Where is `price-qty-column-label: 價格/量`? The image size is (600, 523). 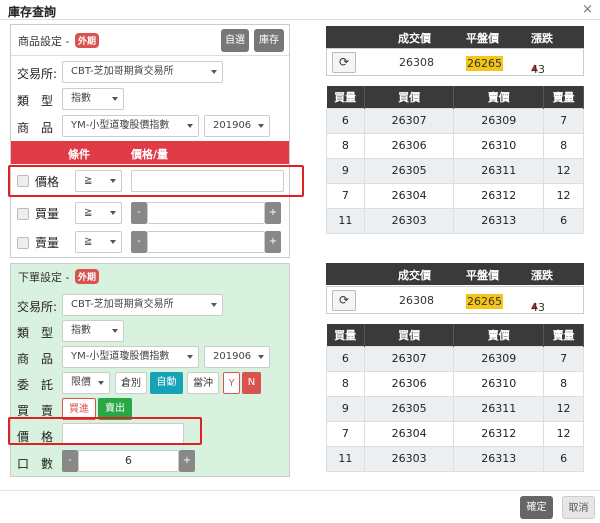 price-qty-column-label: 價格/量 is located at coordinates (150, 154).